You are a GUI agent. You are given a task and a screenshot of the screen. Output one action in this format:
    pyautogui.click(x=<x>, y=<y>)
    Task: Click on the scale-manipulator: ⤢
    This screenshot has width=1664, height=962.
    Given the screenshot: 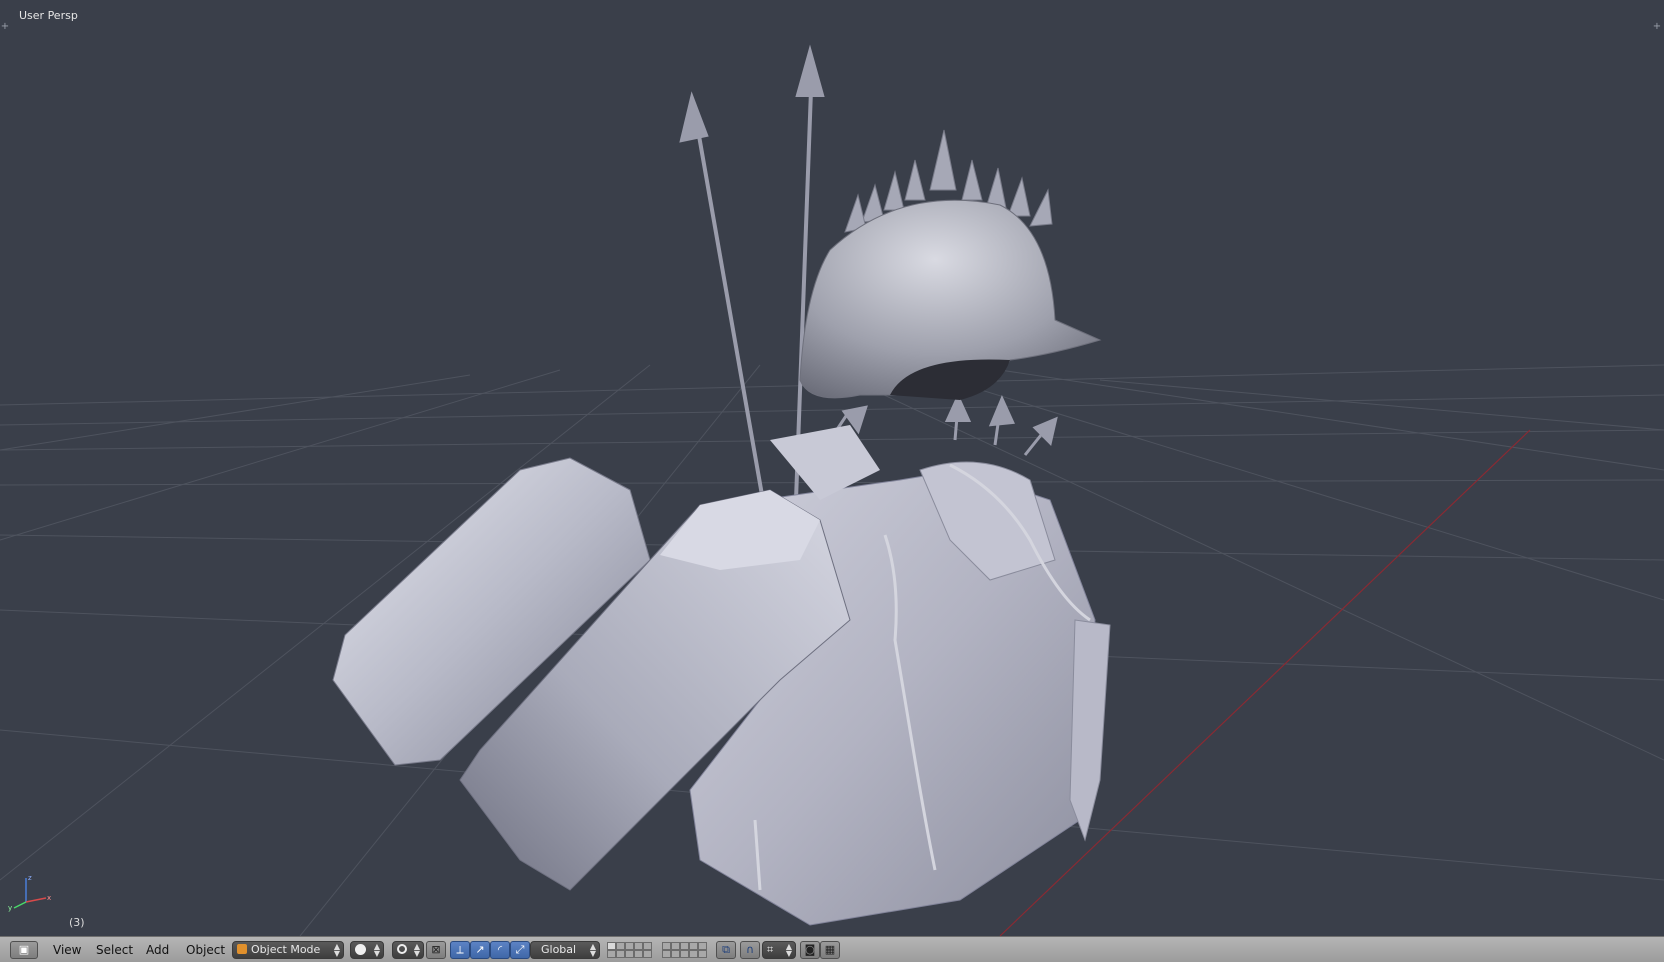 What is the action you would take?
    pyautogui.click(x=520, y=950)
    